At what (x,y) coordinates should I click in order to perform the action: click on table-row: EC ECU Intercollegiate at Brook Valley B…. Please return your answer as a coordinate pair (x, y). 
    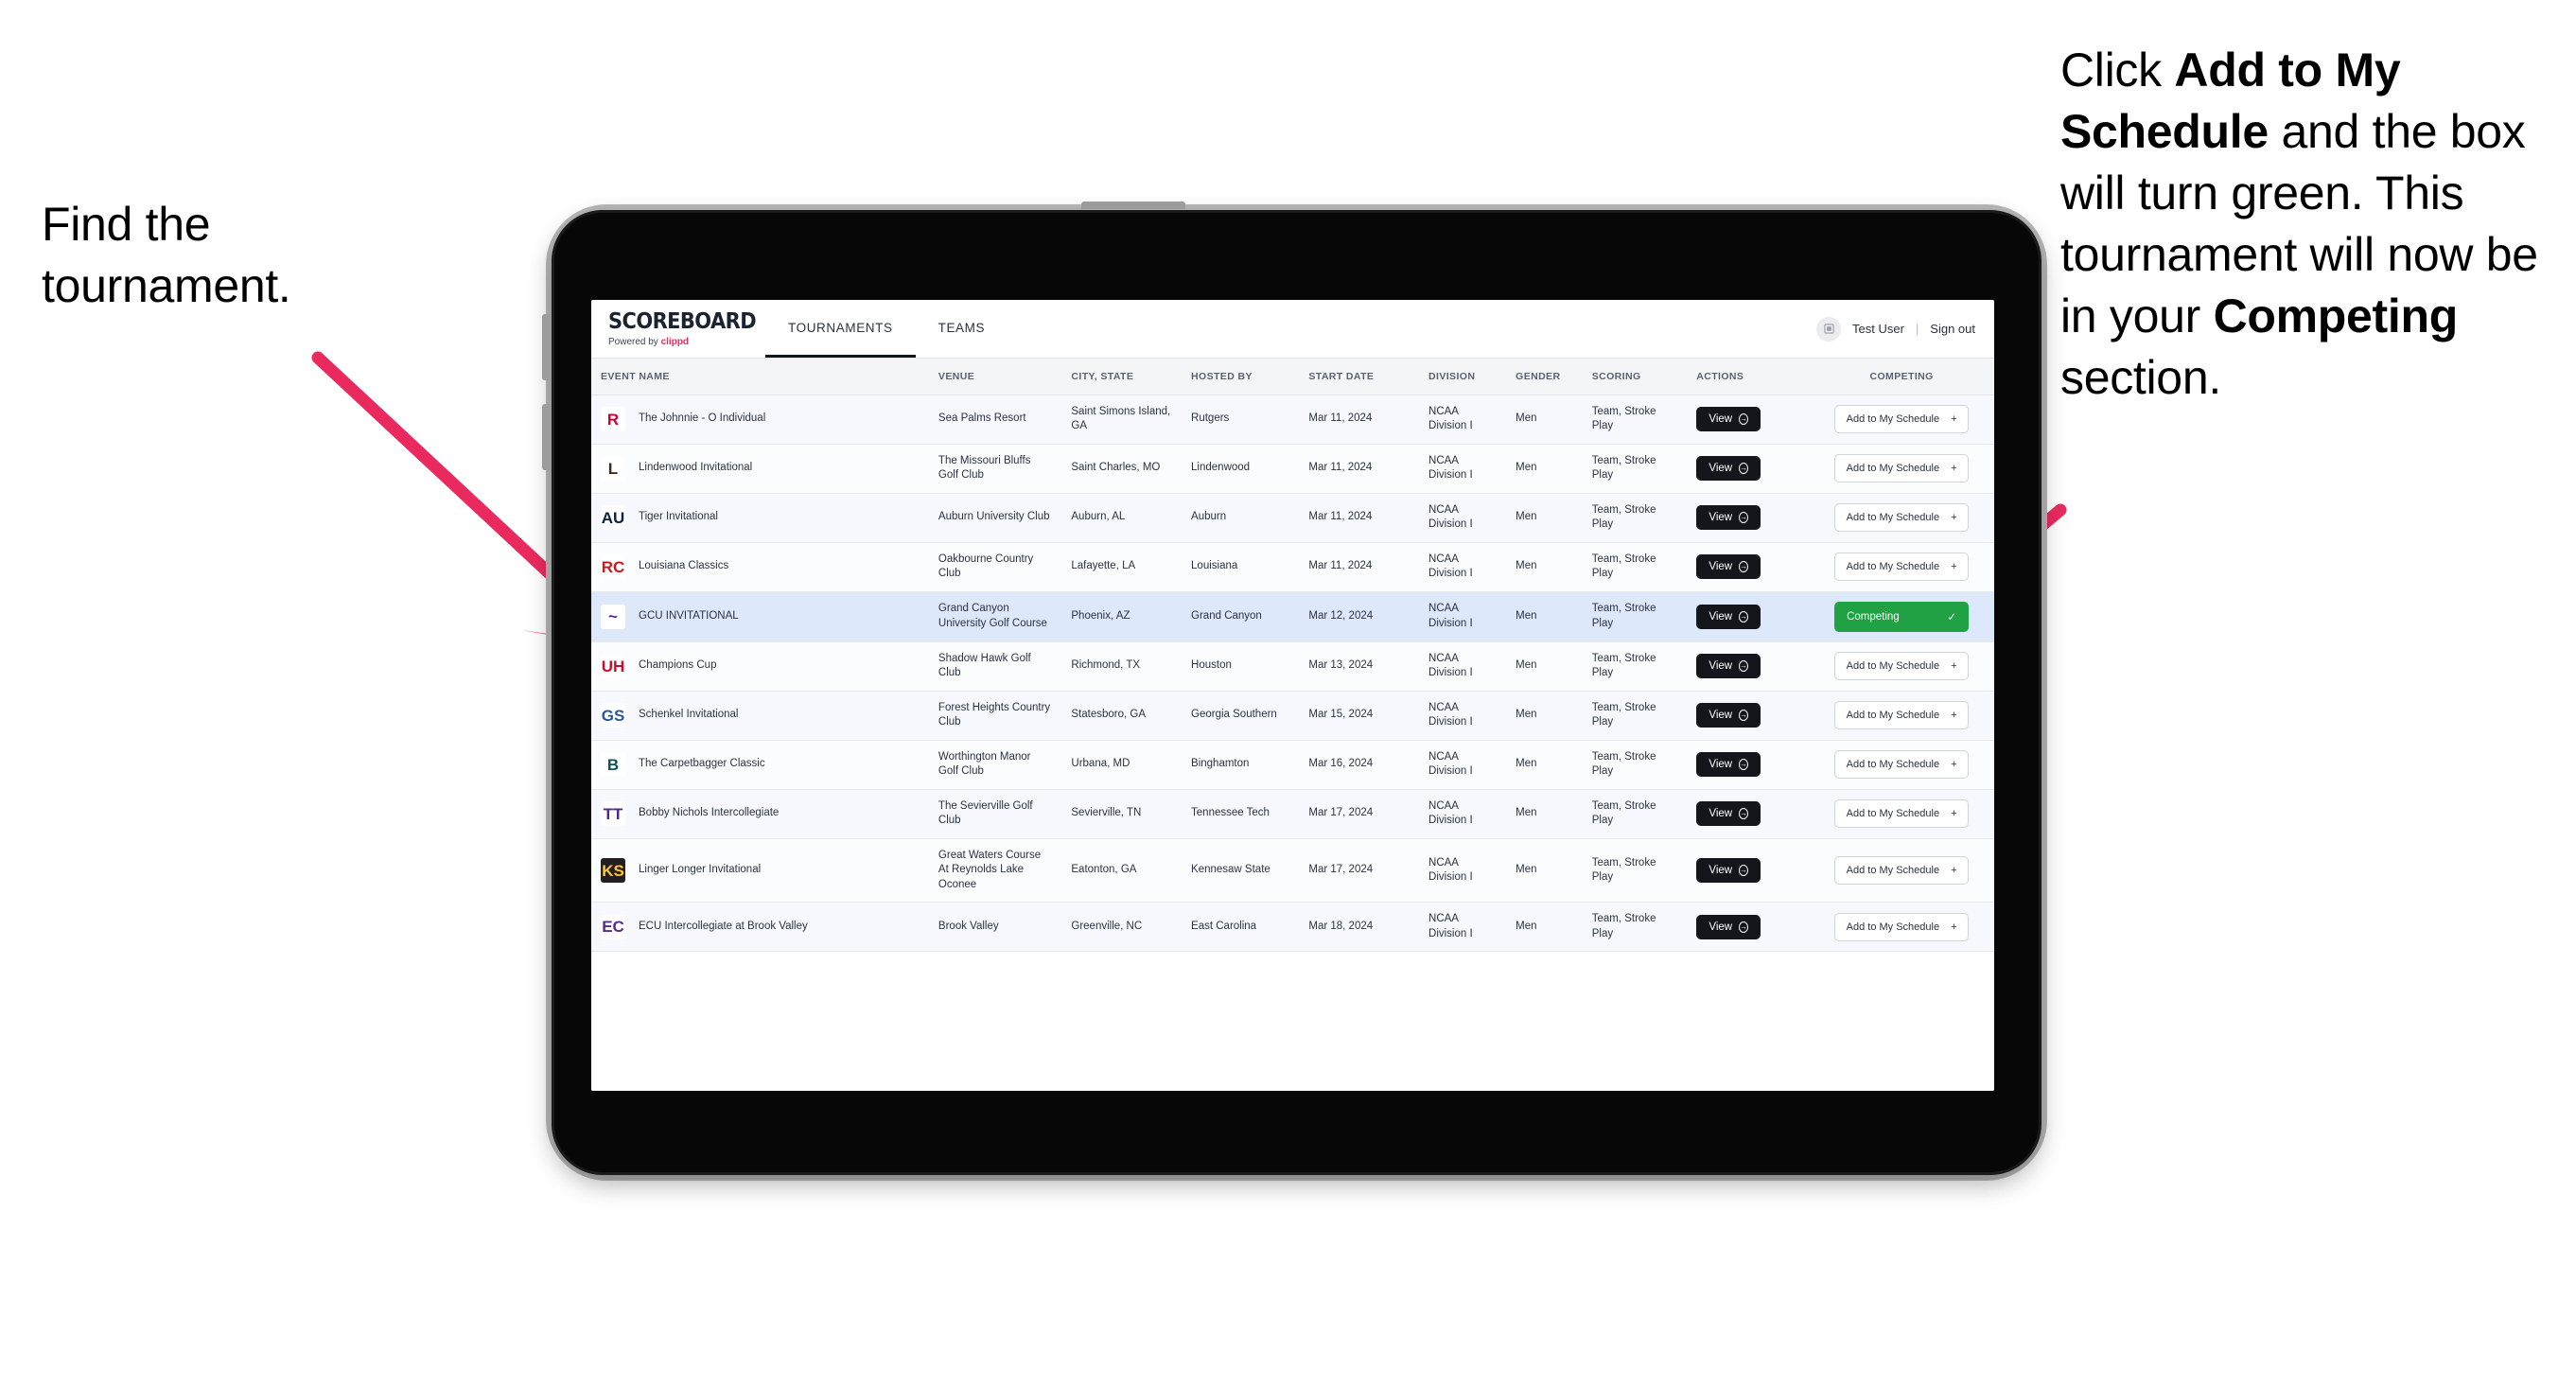
    Looking at the image, I should click on (1293, 927).